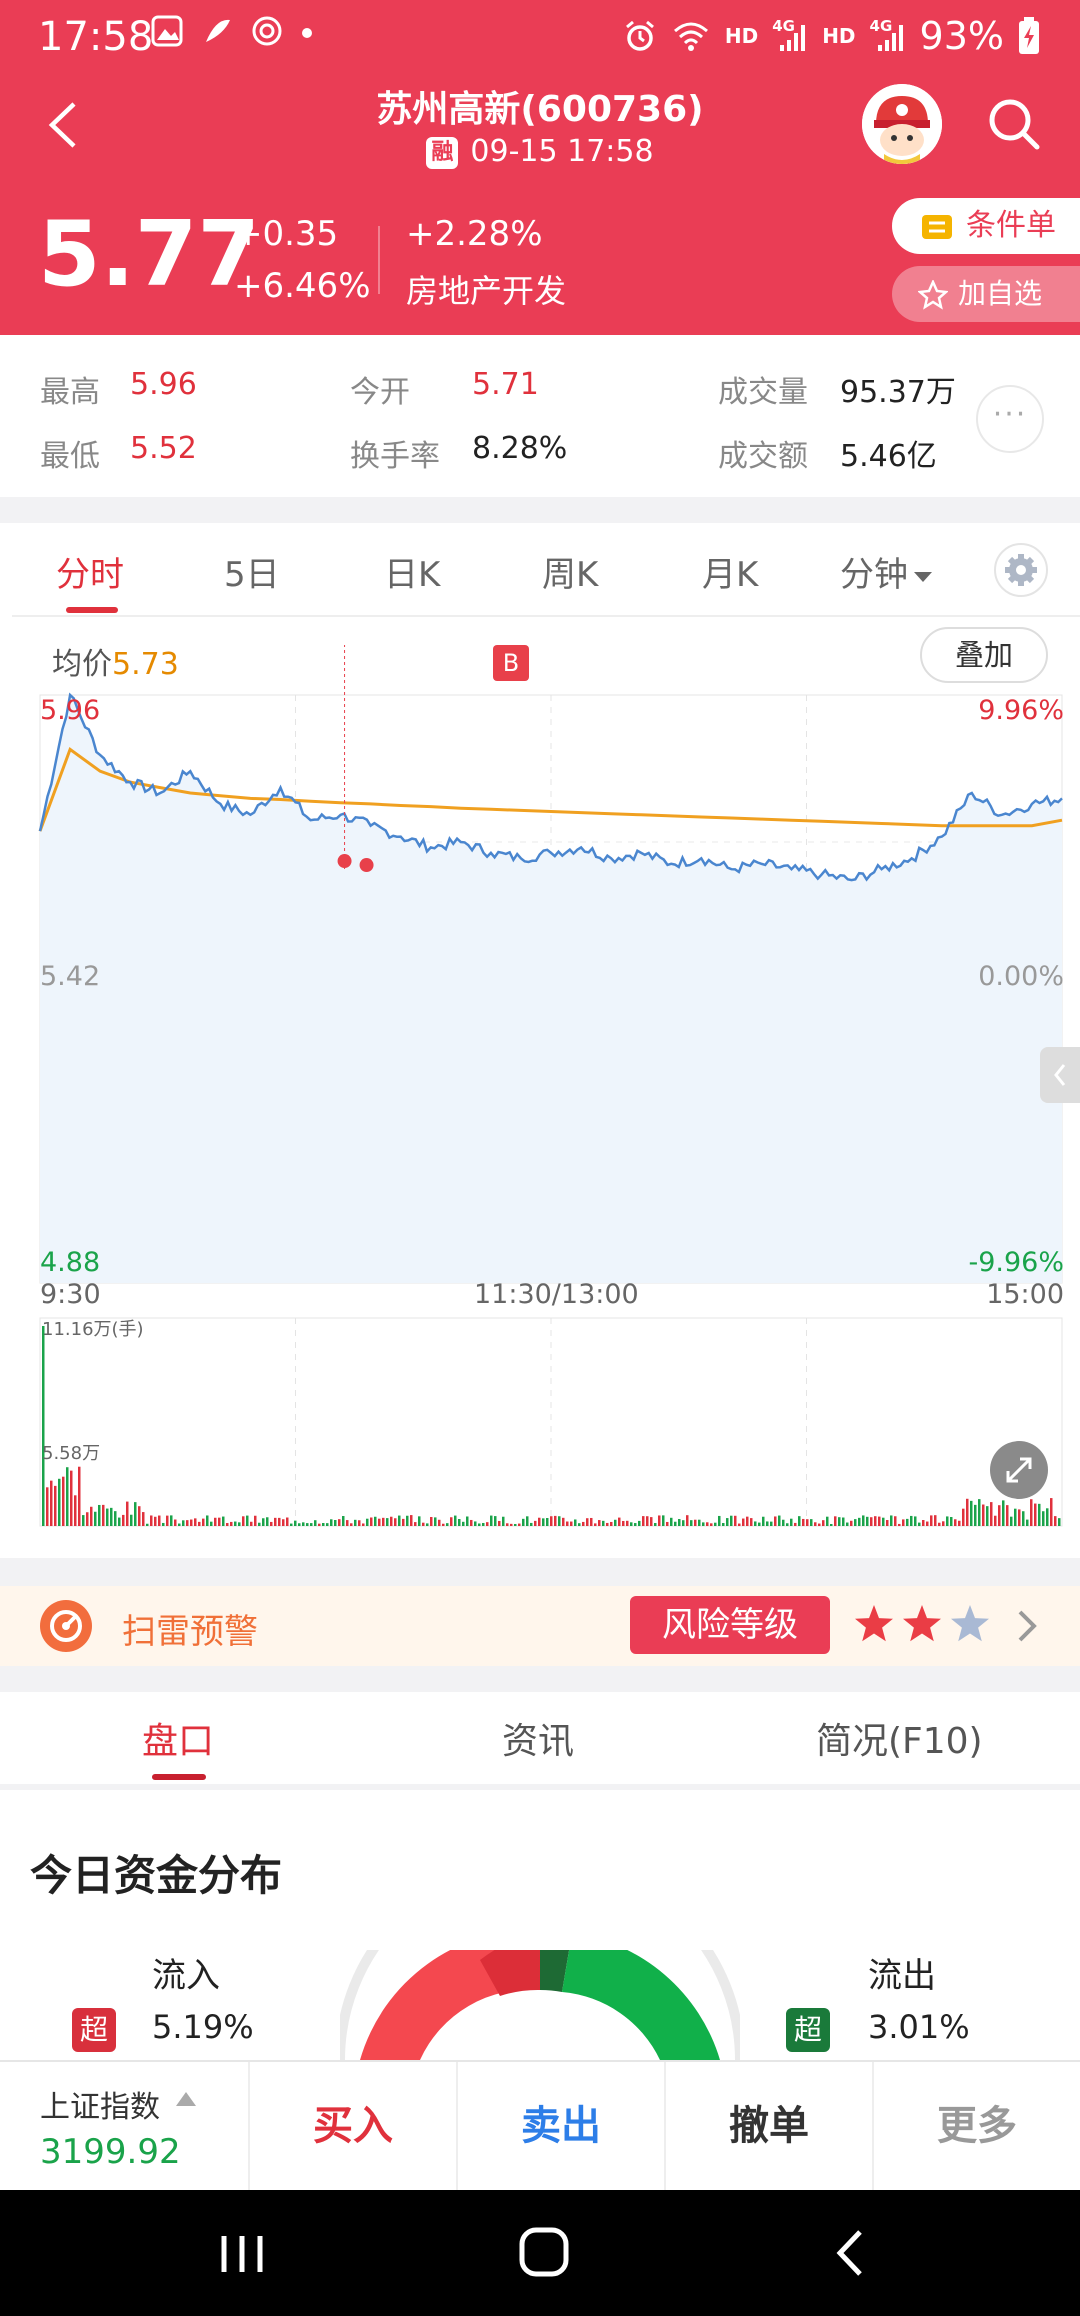  Describe the element at coordinates (232, 31) in the screenshot. I see `status-left-icons` at that location.